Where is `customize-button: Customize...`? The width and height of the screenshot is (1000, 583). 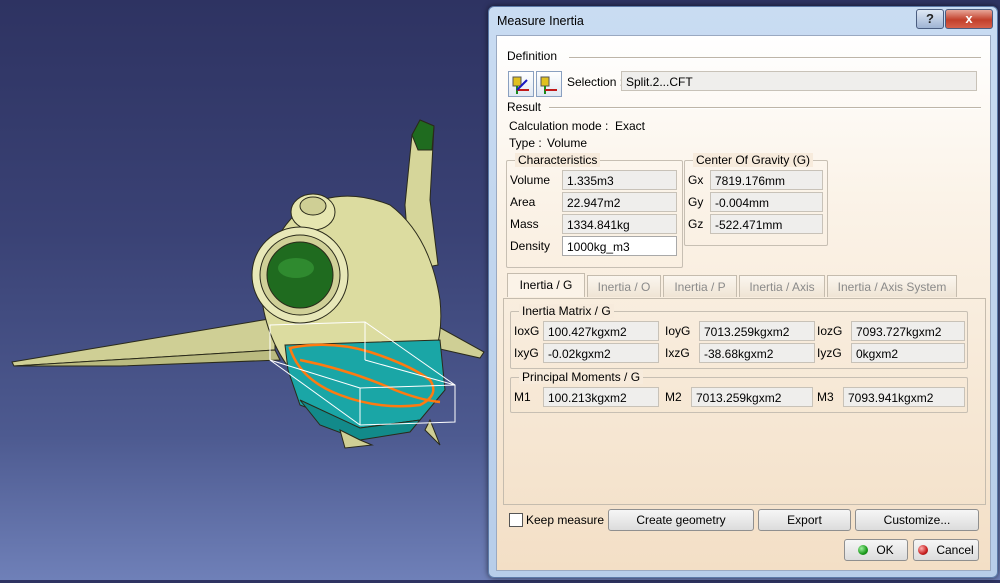 customize-button: Customize... is located at coordinates (917, 520).